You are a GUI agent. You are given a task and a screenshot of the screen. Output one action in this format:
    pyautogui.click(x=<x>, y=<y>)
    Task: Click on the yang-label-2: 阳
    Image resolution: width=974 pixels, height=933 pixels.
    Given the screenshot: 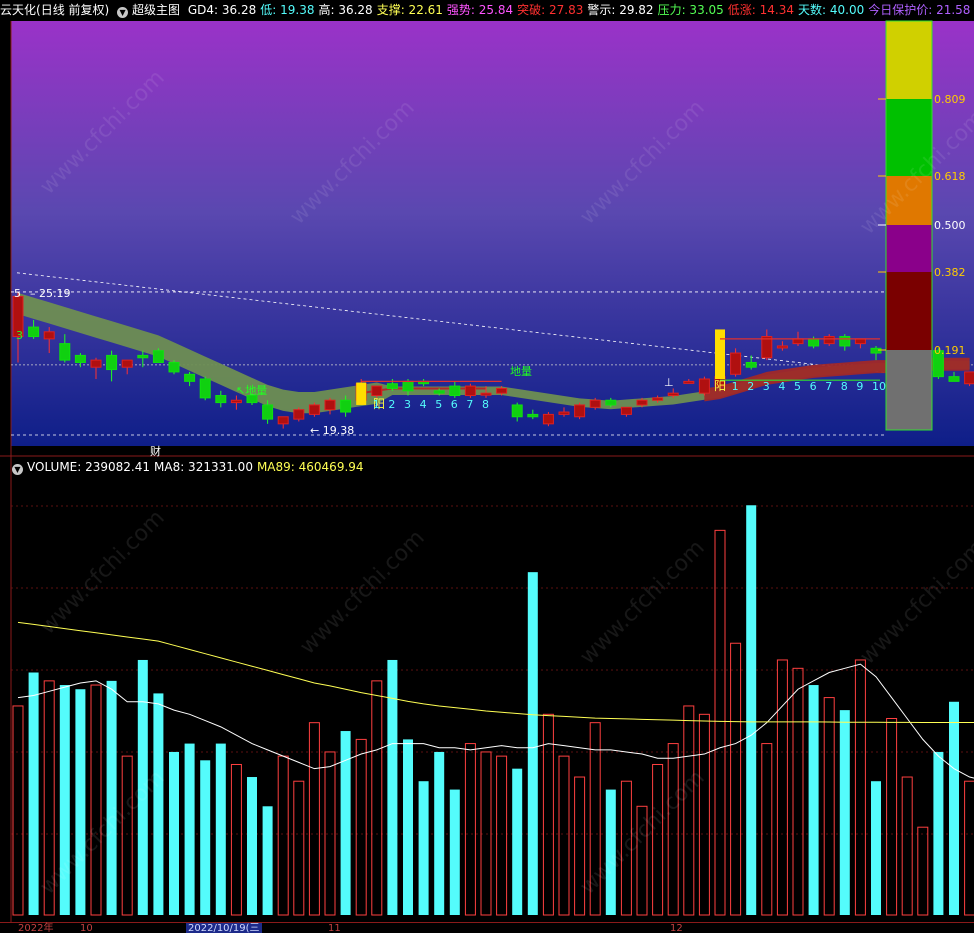 What is the action you would take?
    pyautogui.click(x=720, y=386)
    